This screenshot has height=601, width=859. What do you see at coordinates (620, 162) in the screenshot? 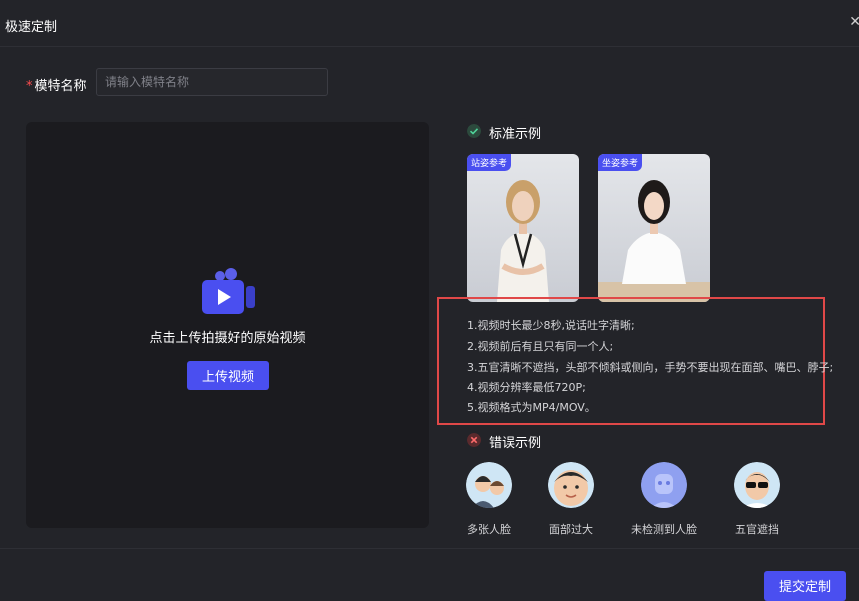
I see `sitting-tag: 坐姿参考` at bounding box center [620, 162].